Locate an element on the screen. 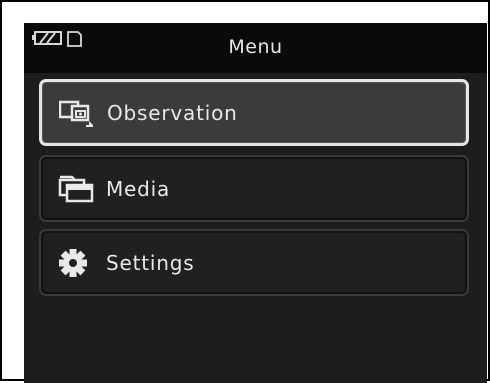 This screenshot has height=383, width=490. page-title: Menu is located at coordinates (255, 47).